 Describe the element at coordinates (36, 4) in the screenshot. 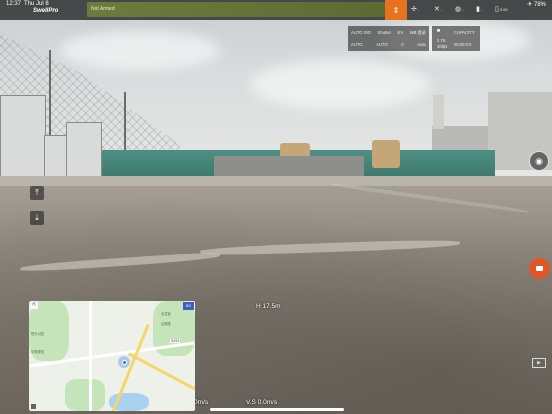

I see `system-date: Thu Jul 8` at that location.